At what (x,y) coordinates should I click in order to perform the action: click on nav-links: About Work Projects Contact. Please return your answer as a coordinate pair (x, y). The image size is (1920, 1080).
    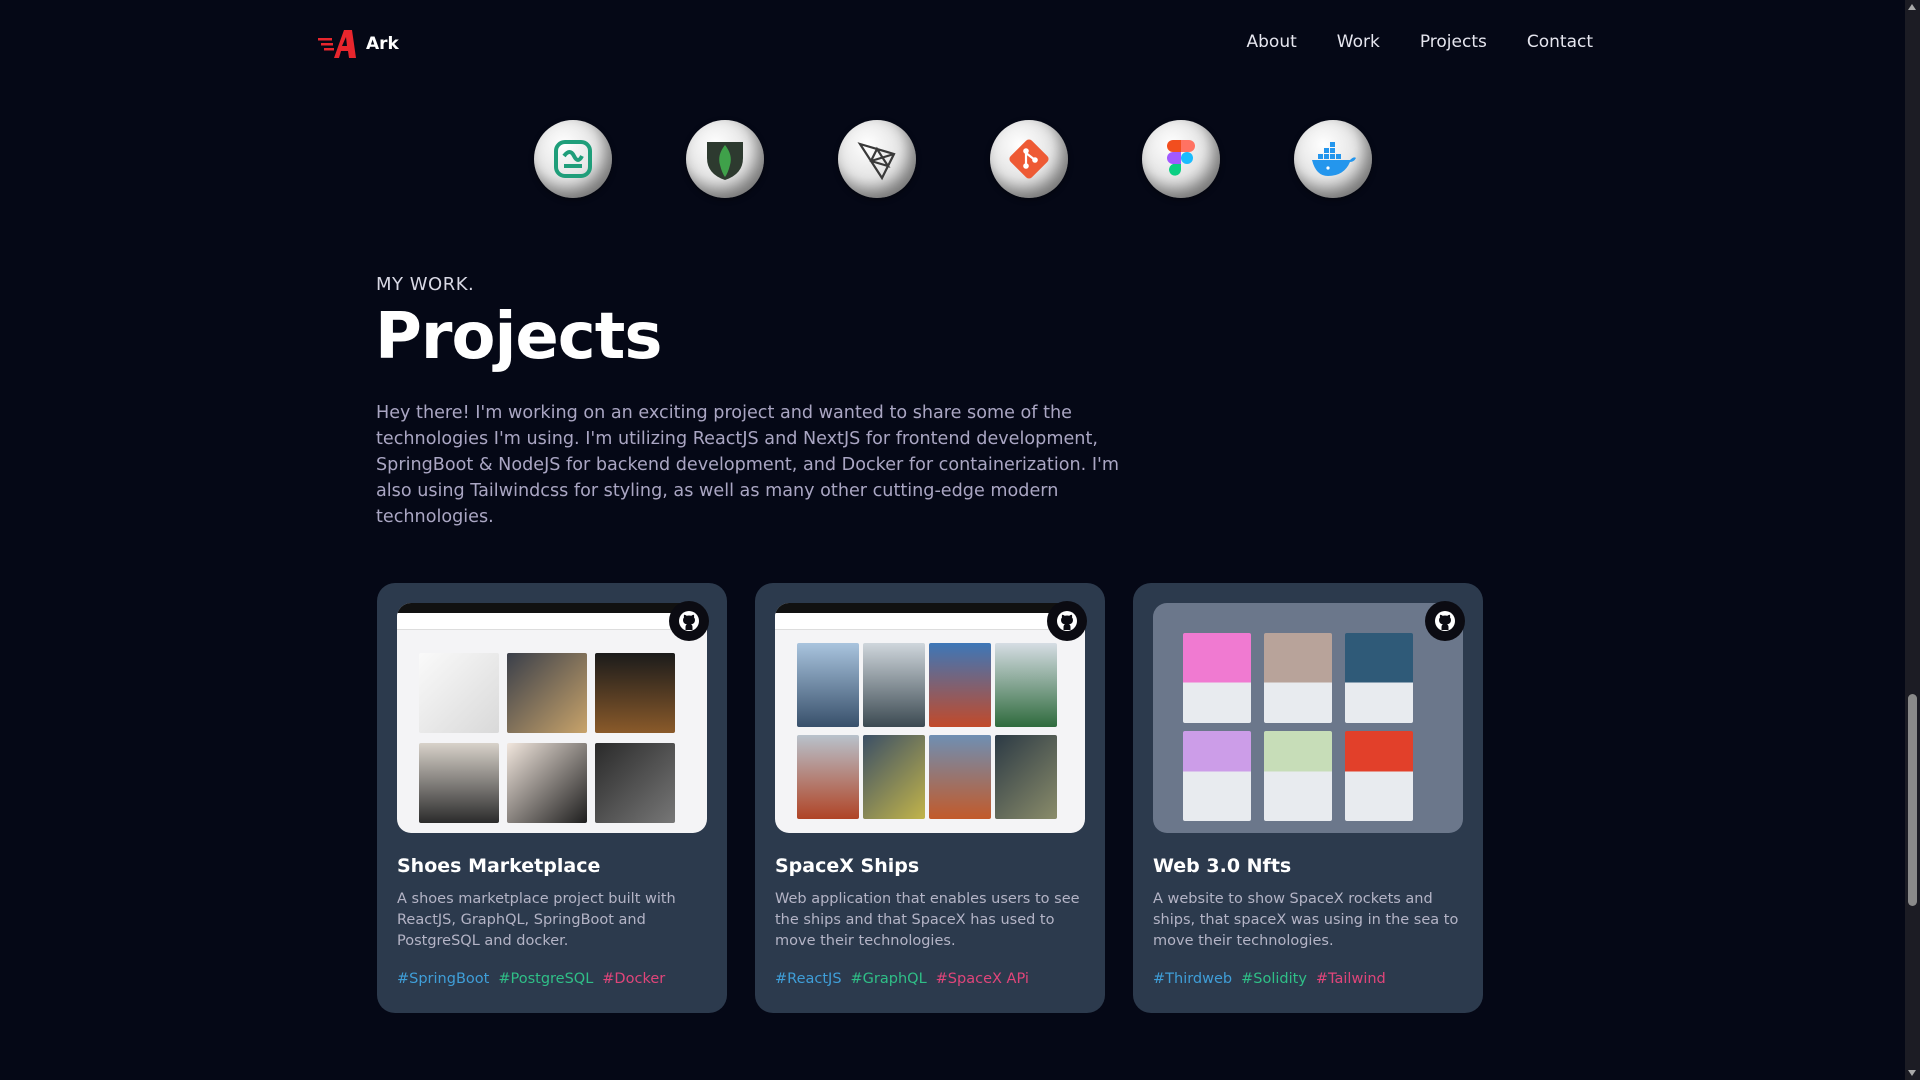
    Looking at the image, I should click on (1420, 42).